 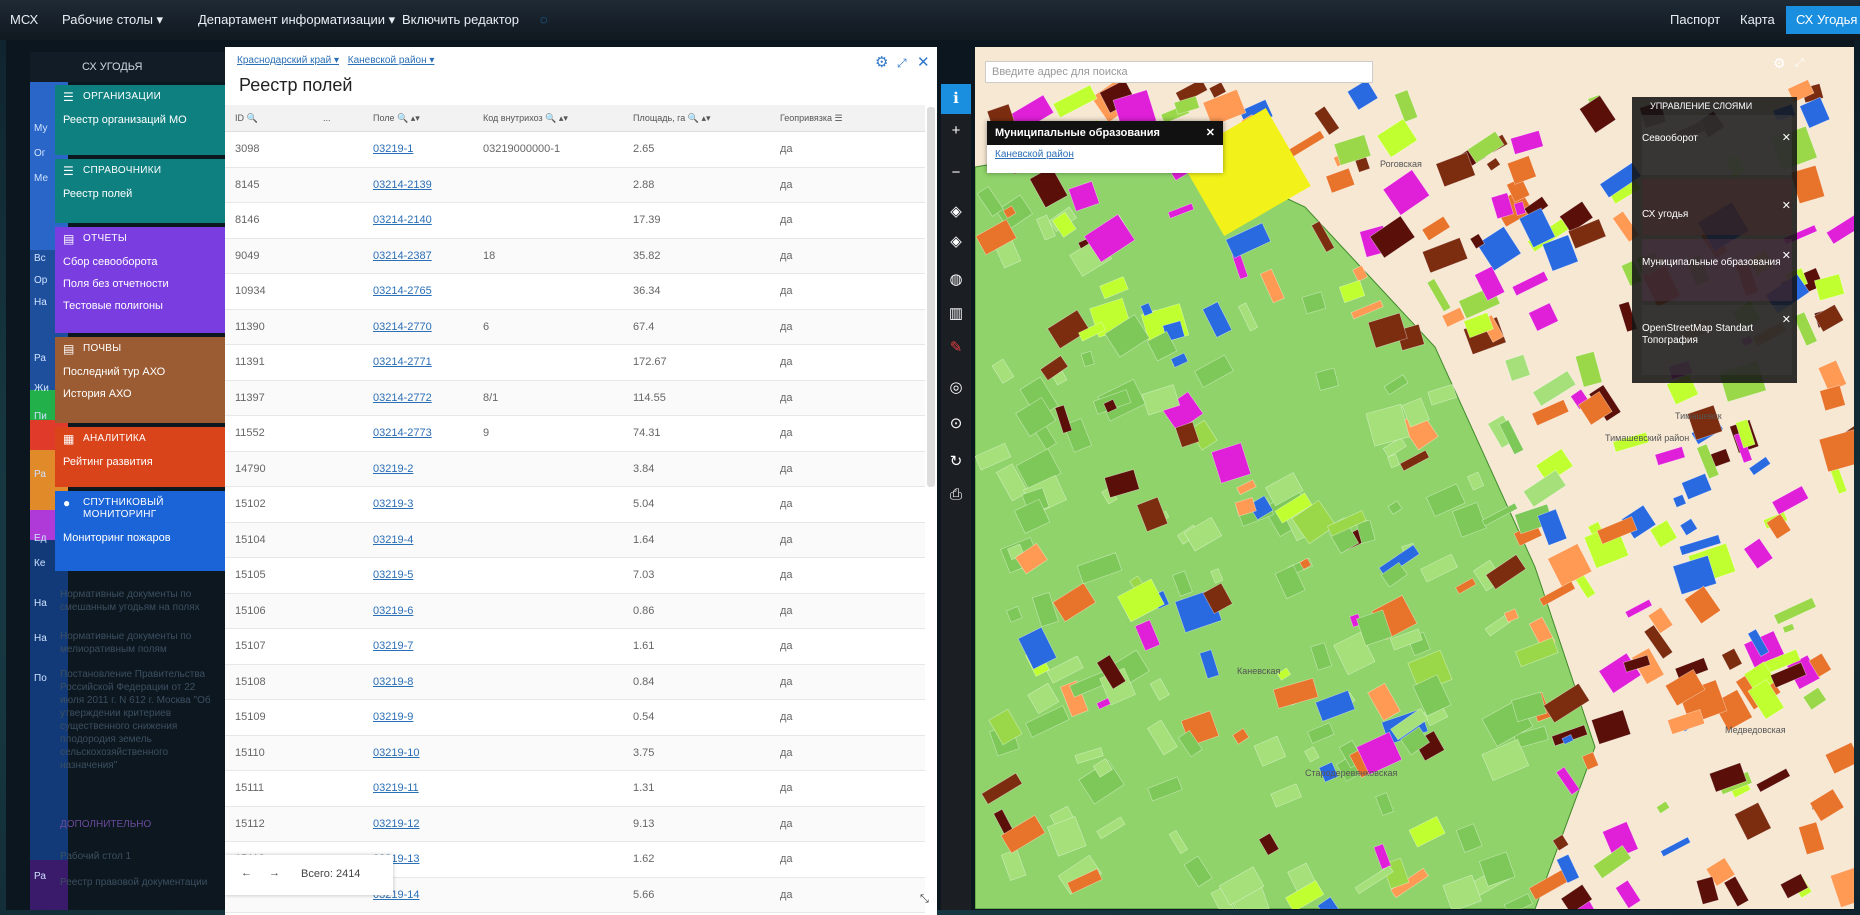 What do you see at coordinates (931, 297) in the screenshot?
I see `scrollbar` at bounding box center [931, 297].